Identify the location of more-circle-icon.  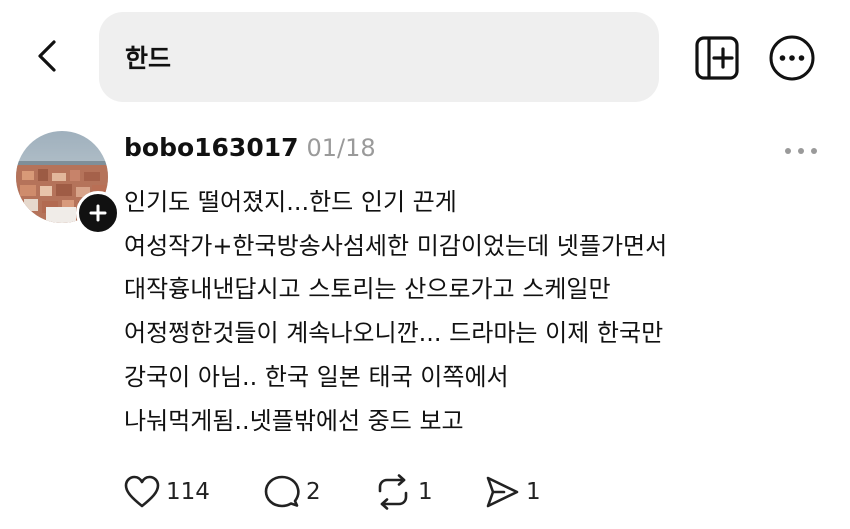
(792, 58).